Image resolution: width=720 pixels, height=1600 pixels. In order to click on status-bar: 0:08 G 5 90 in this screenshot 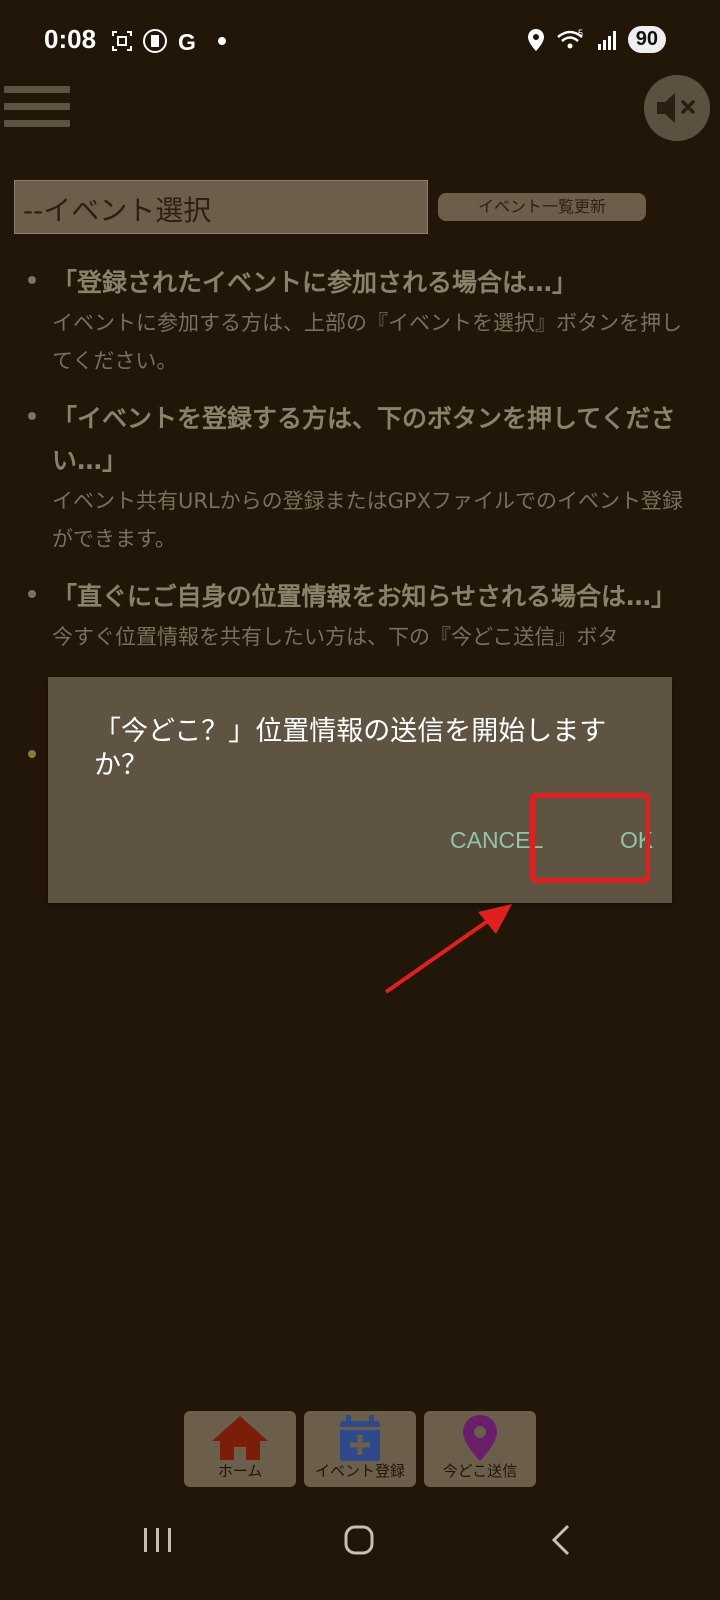, I will do `click(360, 42)`.